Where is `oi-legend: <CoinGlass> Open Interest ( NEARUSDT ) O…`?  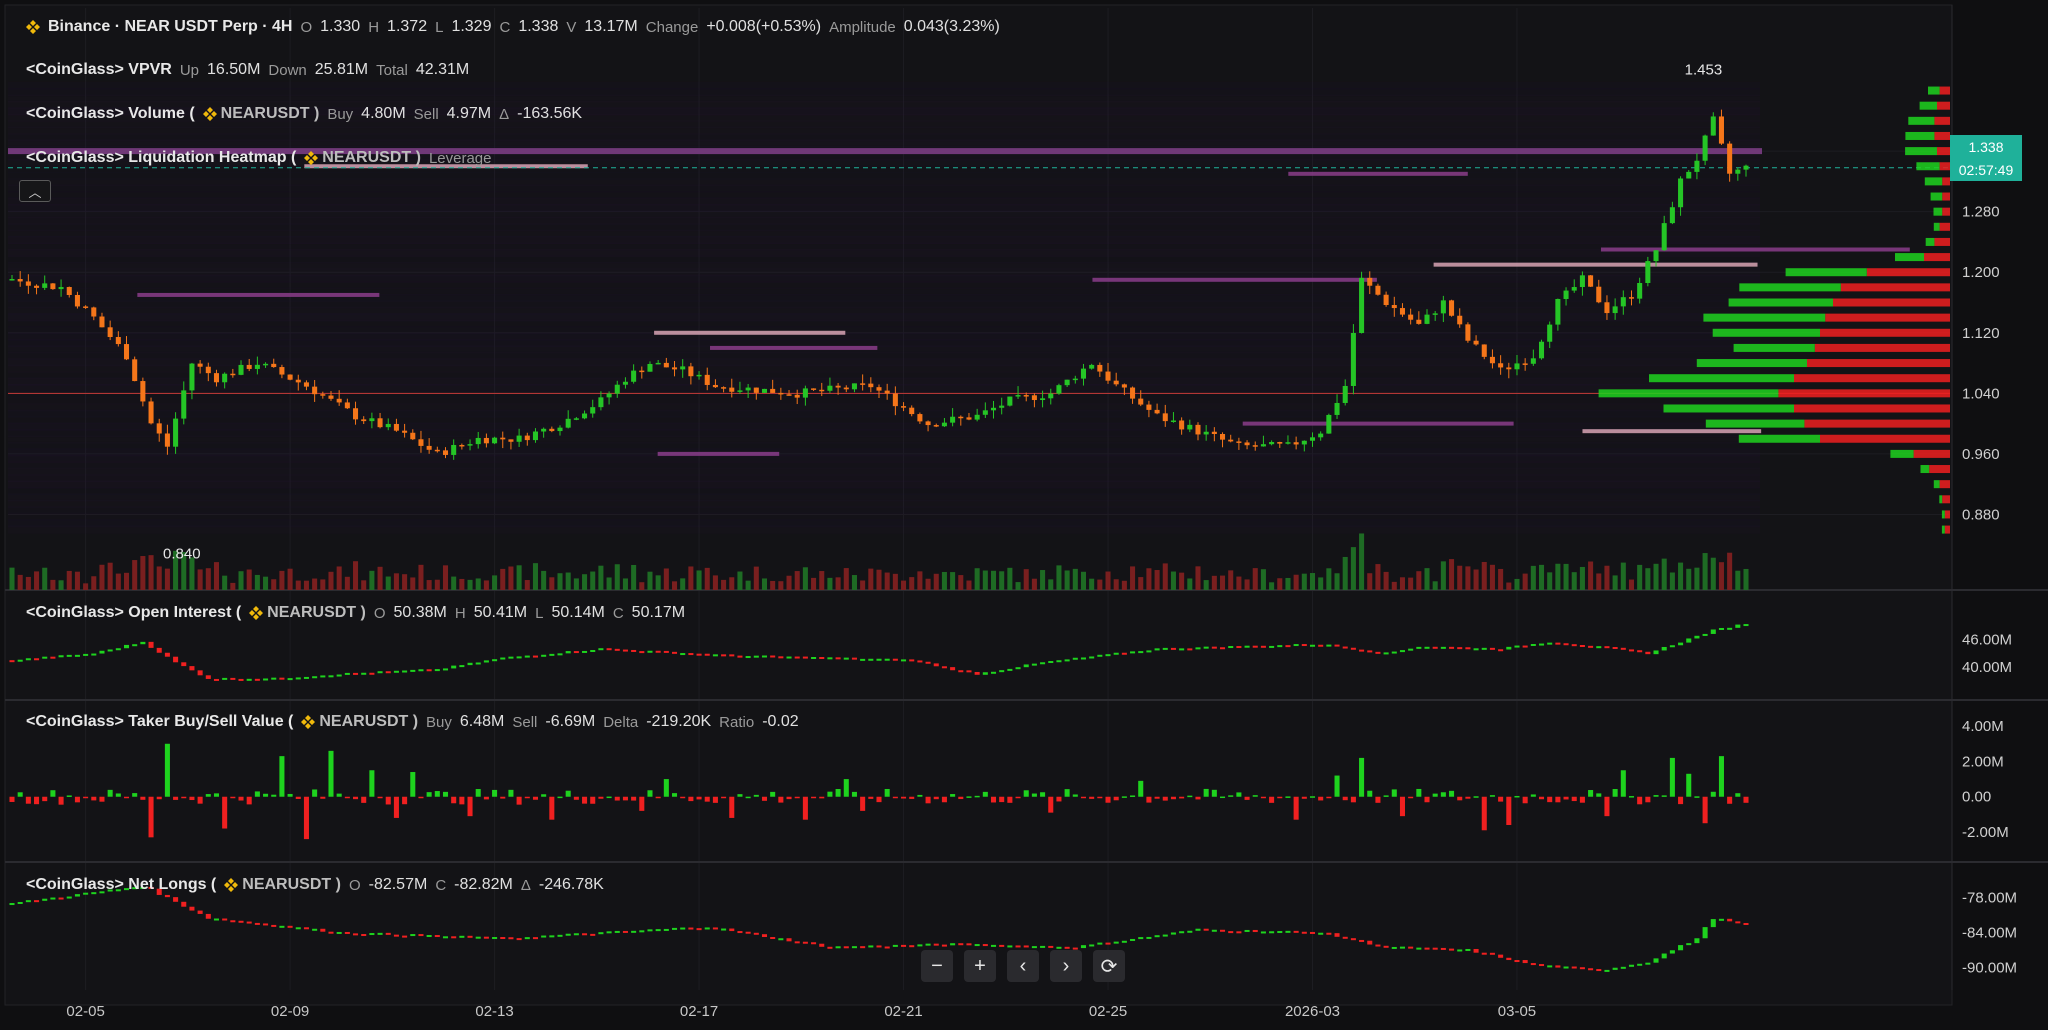
oi-legend: <CoinGlass> Open Interest ( NEARUSDT ) O… is located at coordinates (355, 613).